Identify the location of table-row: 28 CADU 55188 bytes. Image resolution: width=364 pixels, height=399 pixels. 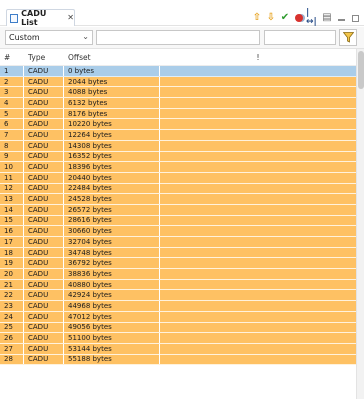
(178, 360).